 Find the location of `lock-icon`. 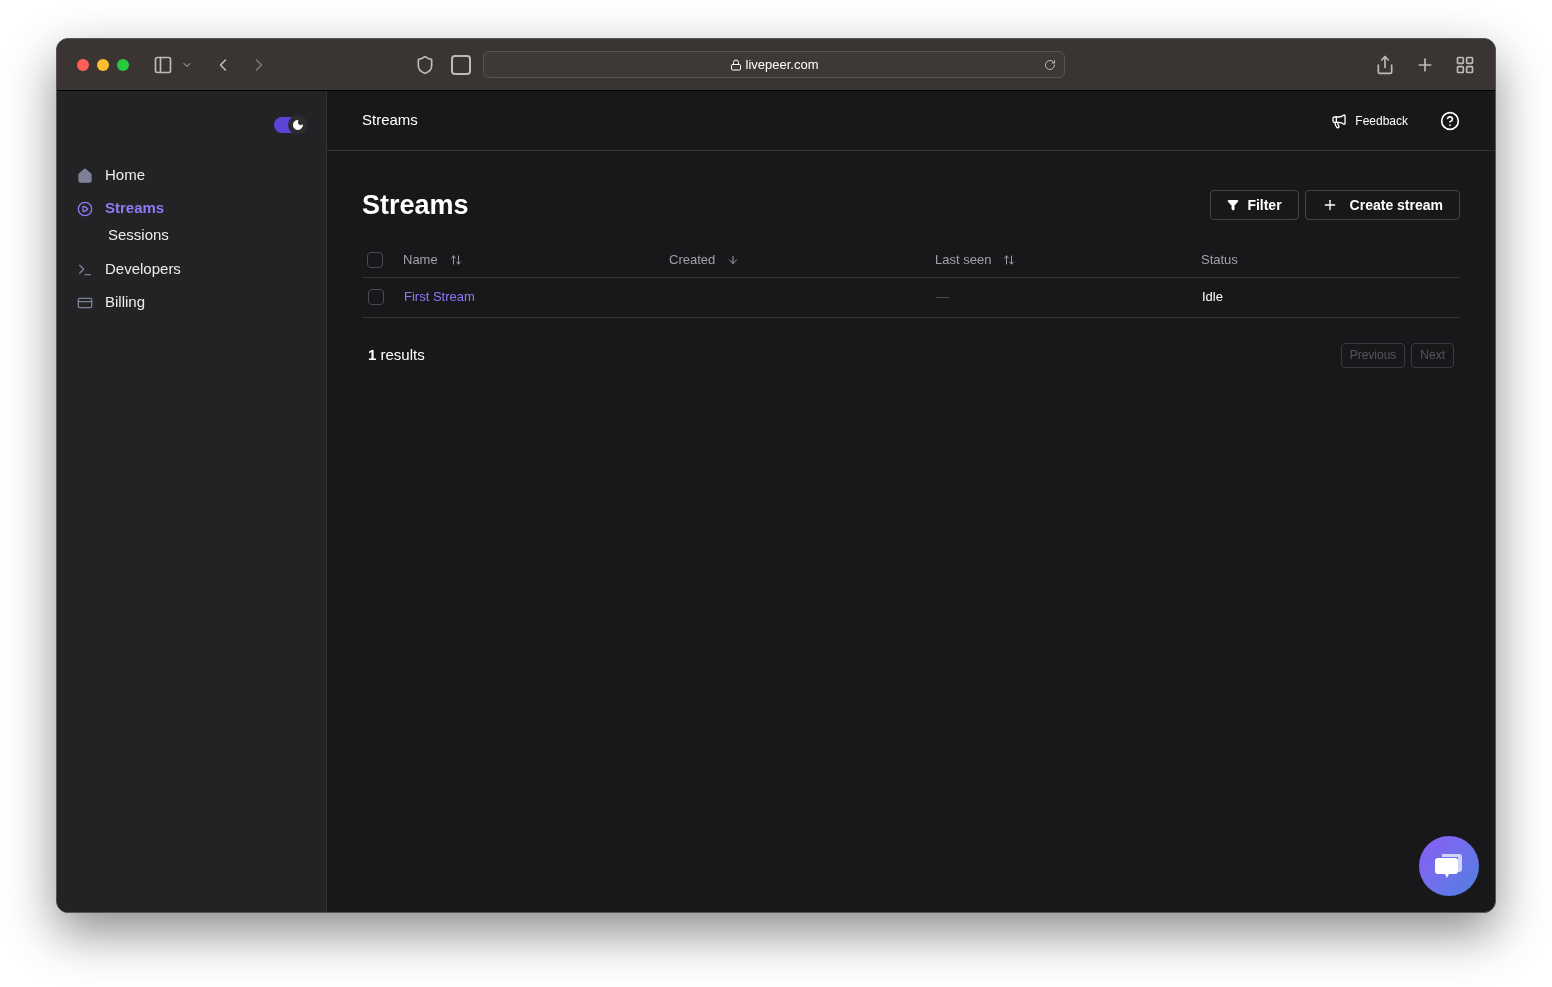

lock-icon is located at coordinates (735, 64).